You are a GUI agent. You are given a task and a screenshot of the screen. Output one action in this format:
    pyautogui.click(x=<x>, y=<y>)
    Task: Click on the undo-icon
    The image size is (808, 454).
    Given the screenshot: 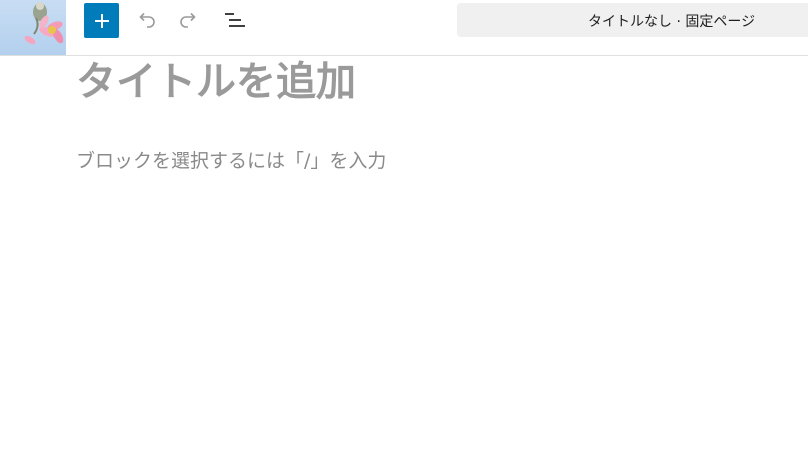 What is the action you would take?
    pyautogui.click(x=147, y=20)
    